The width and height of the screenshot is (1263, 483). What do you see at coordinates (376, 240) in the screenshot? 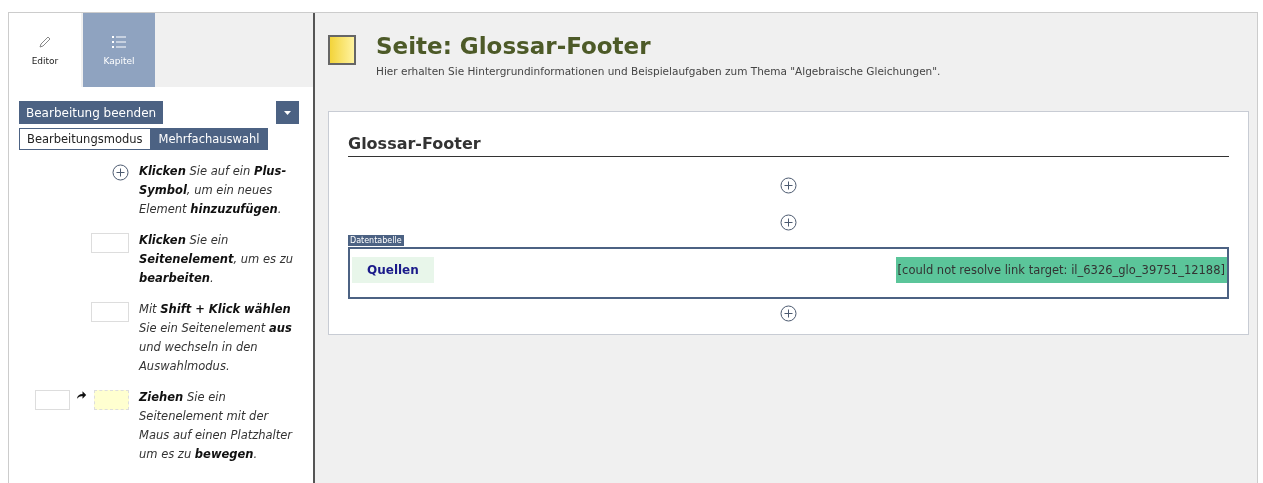
I see `element-label: Datentabelle` at bounding box center [376, 240].